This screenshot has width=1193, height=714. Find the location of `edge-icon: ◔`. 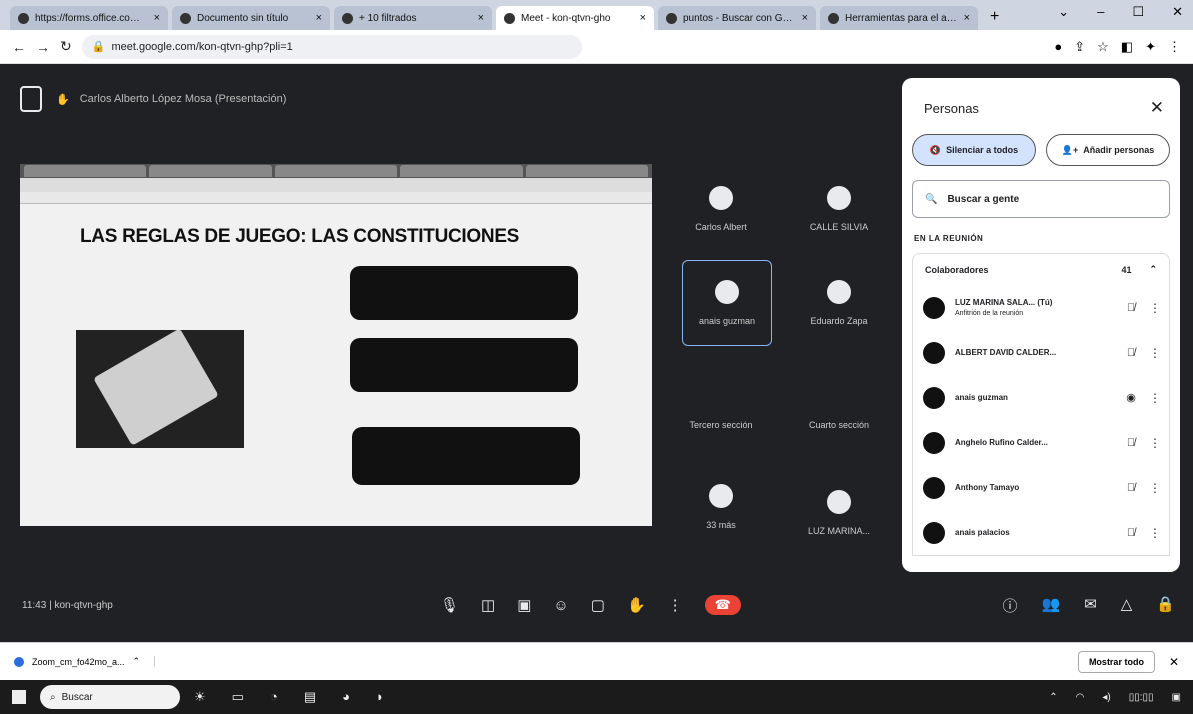

edge-icon: ◔ is located at coordinates (274, 697).